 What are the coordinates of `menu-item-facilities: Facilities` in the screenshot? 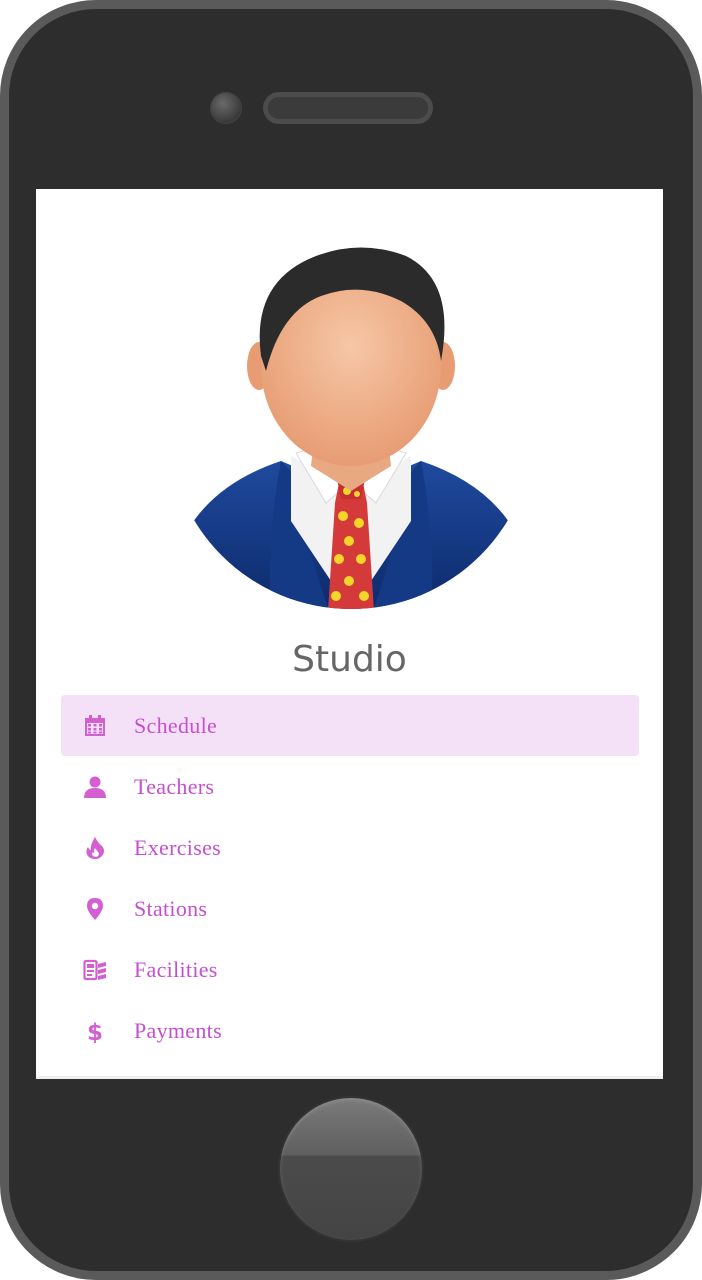 It's located at (350, 969).